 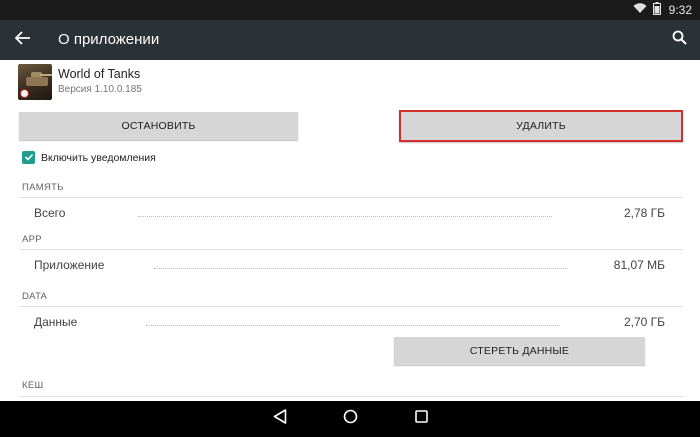 I want to click on app-icon, so click(x=35, y=82).